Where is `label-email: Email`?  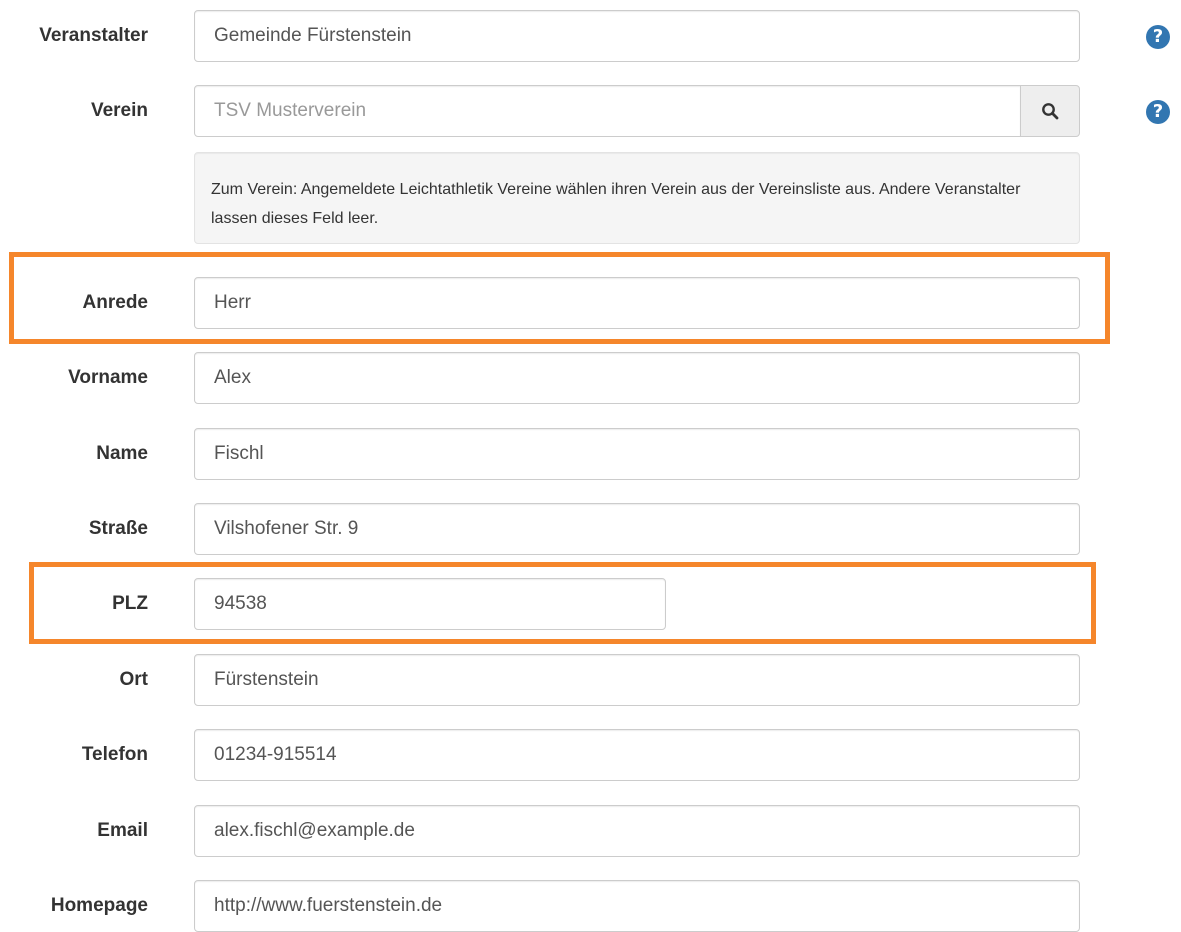 label-email: Email is located at coordinates (122, 830).